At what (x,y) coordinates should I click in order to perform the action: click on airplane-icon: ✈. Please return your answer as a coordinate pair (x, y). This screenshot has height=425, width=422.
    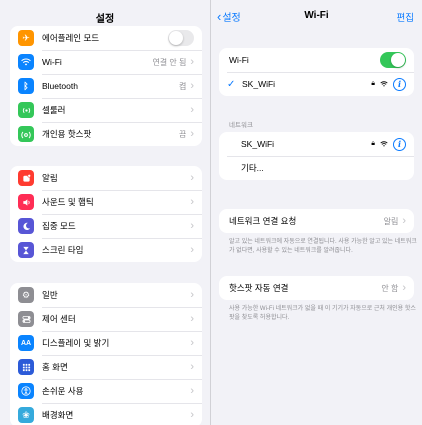
    Looking at the image, I should click on (26, 38).